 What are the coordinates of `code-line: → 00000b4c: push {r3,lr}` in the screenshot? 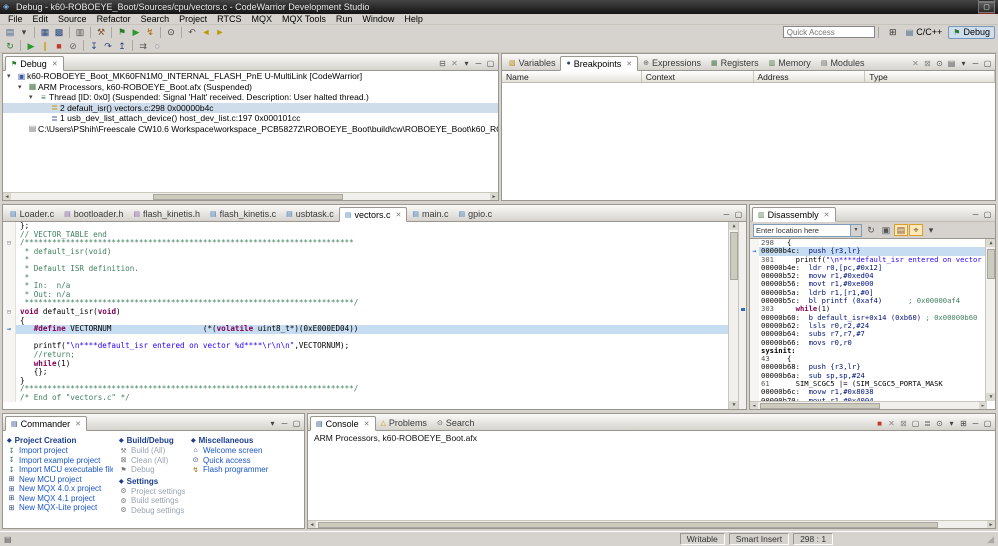 It's located at (868, 251).